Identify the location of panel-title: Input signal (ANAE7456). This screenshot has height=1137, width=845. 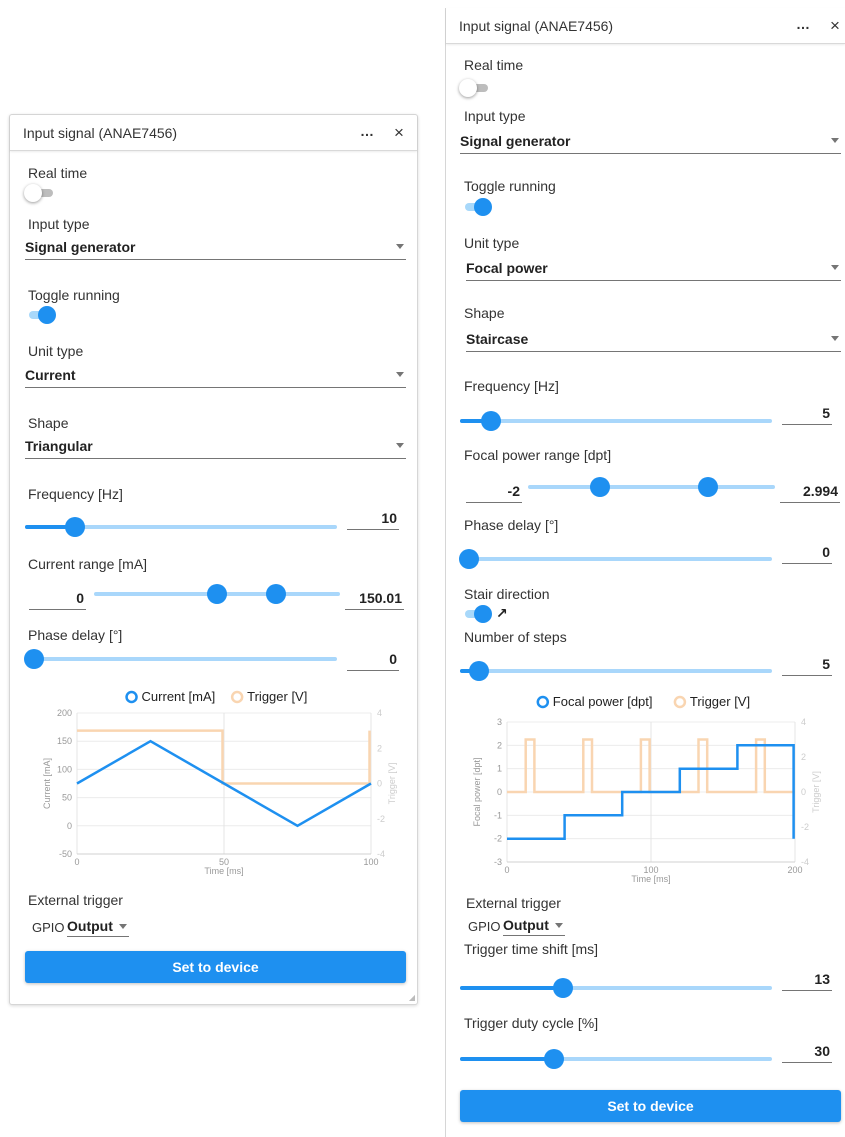
(536, 25).